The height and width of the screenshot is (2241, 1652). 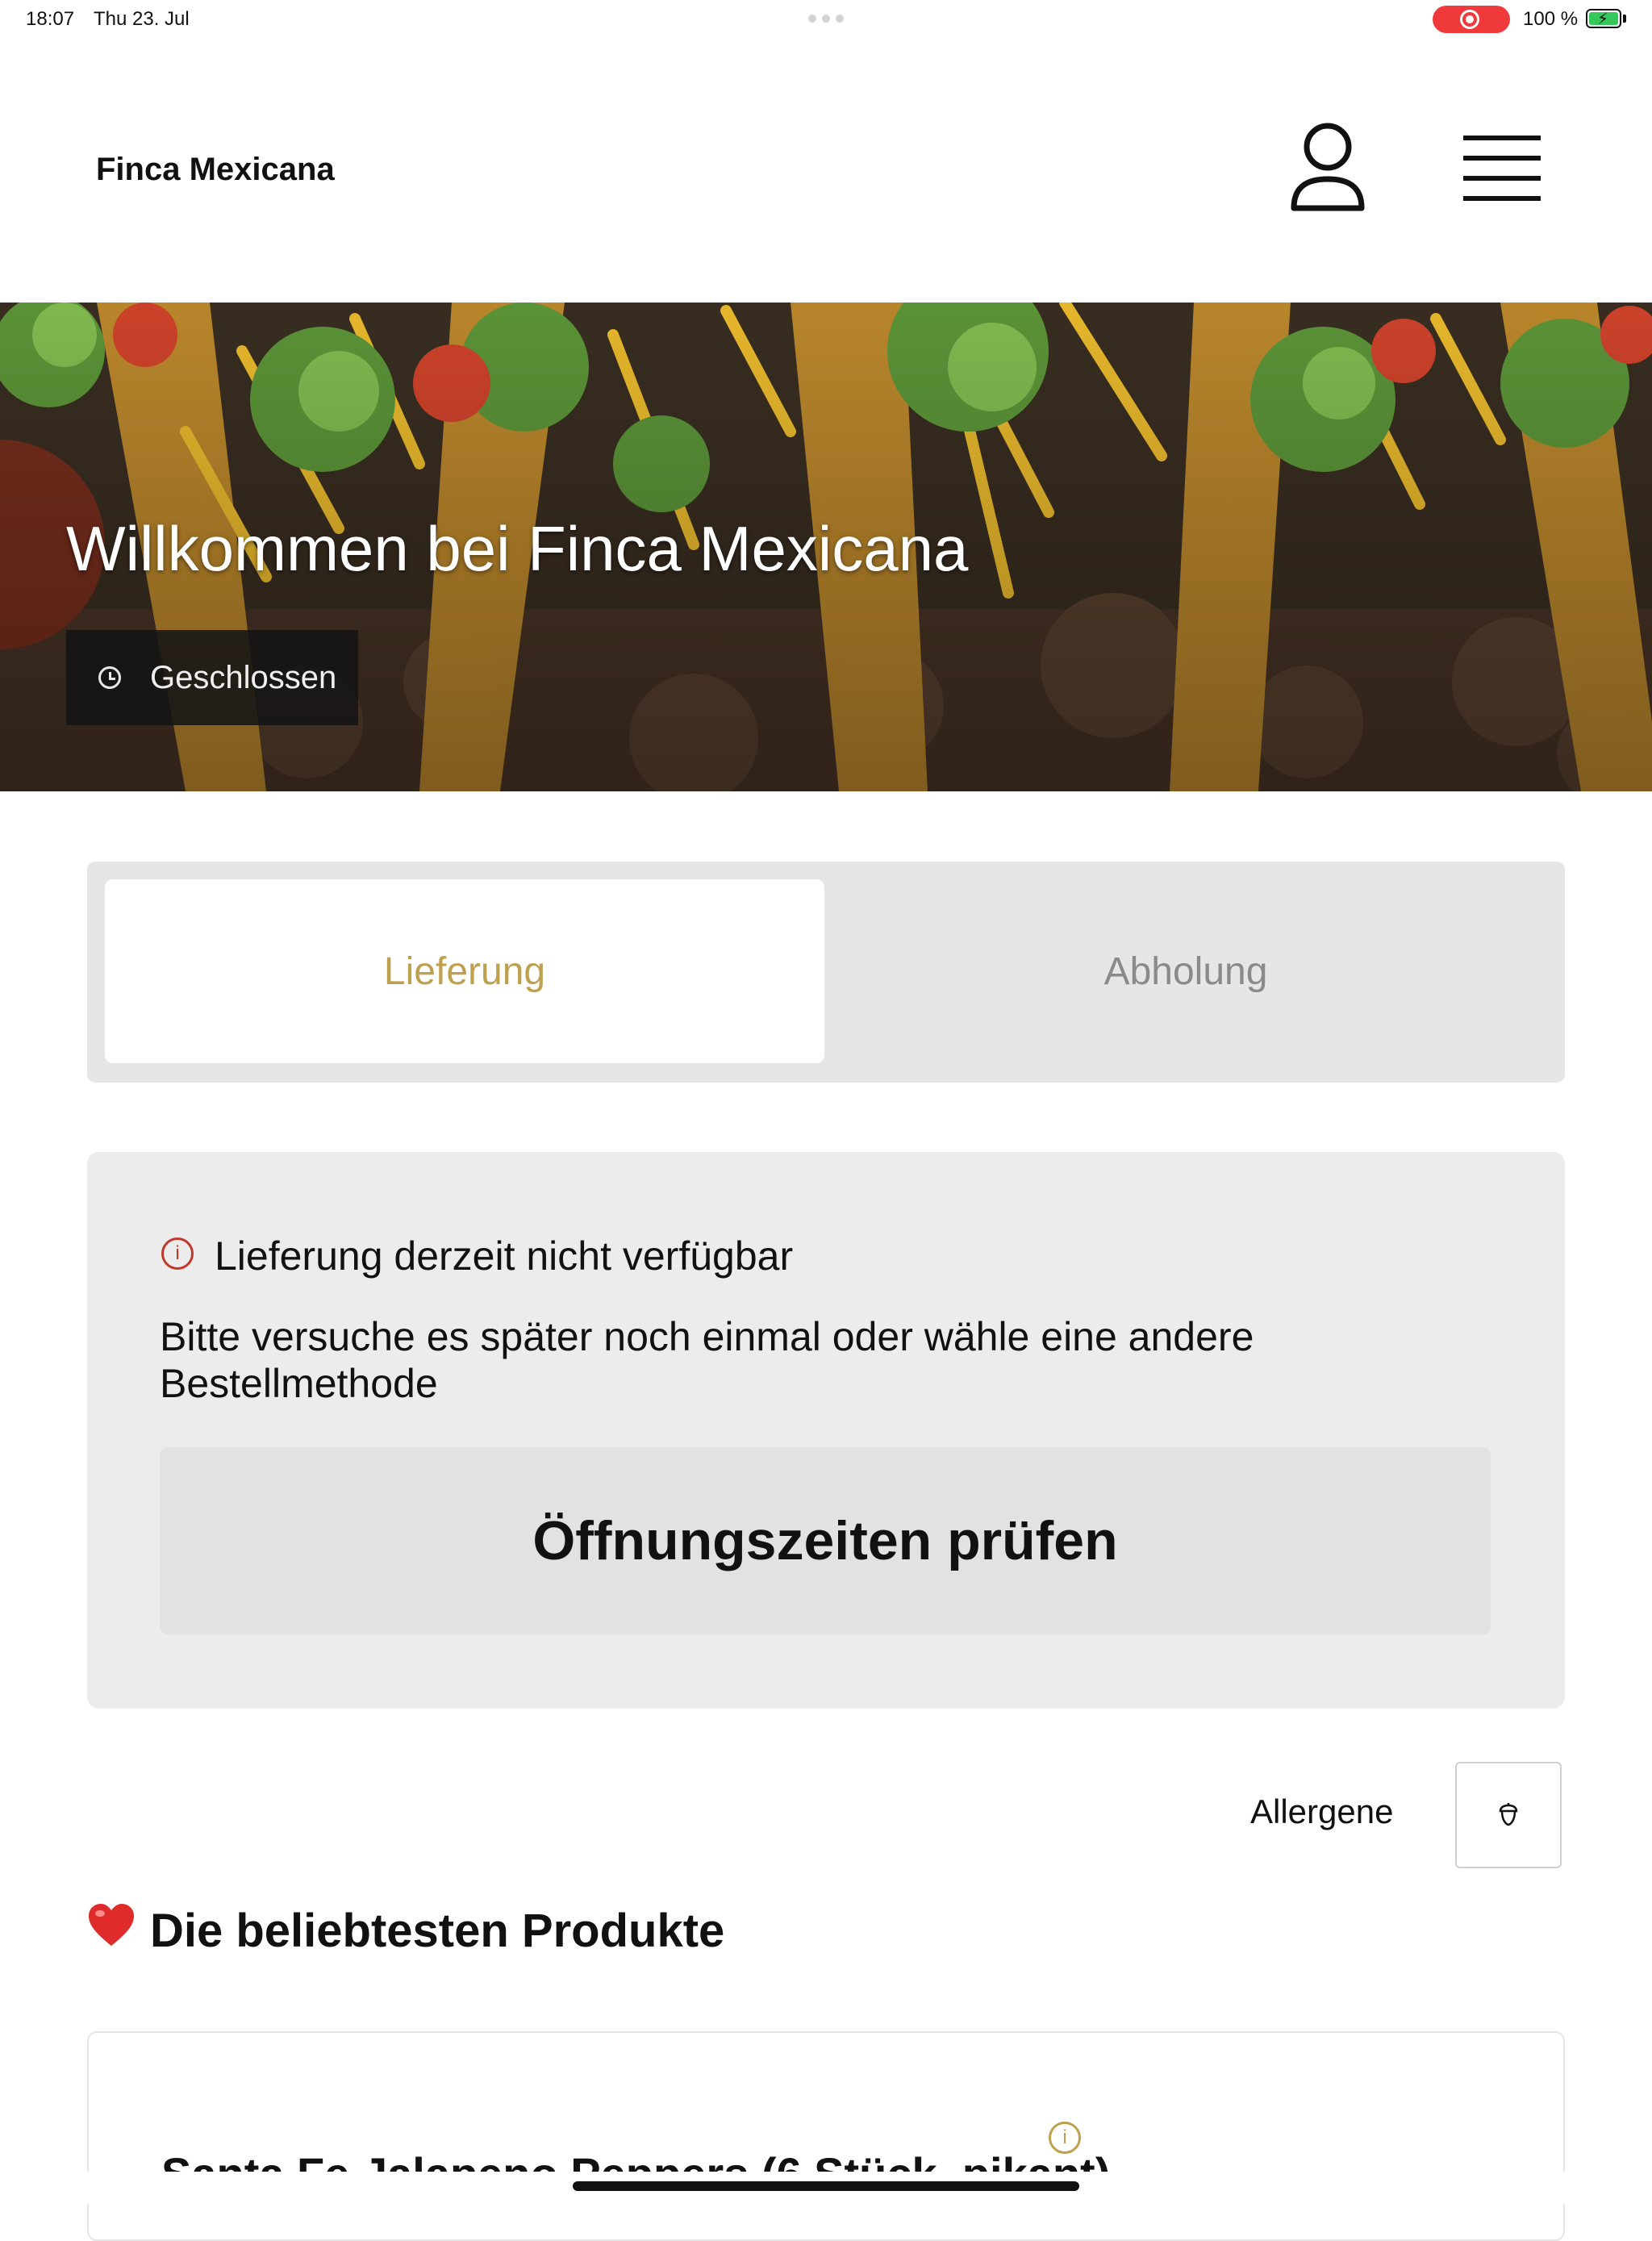 I want to click on acorn-icon, so click(x=1508, y=1815).